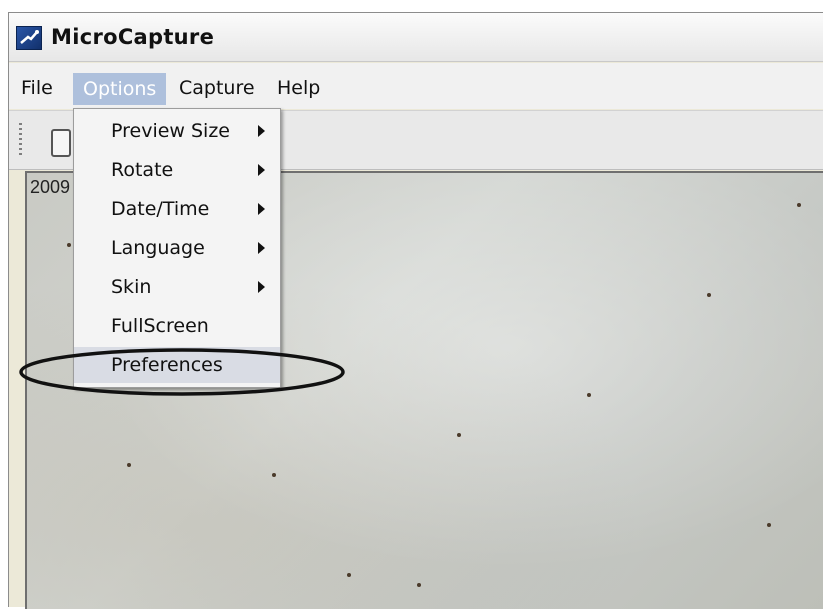 This screenshot has width=823, height=609. I want to click on menu-bar: File Options Capture Help, so click(416, 86).